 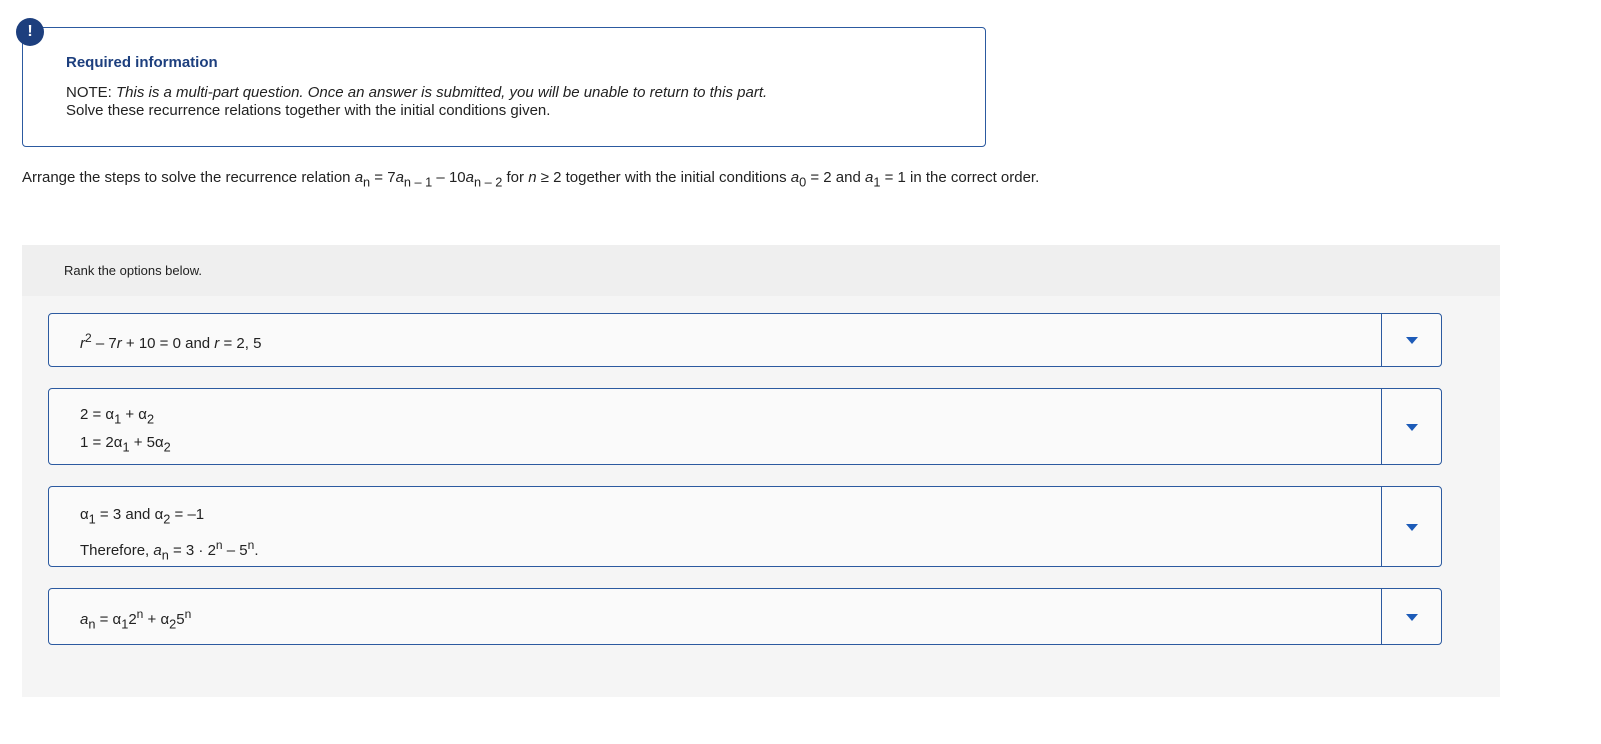 I want to click on question-text: = 2 and, so click(x=835, y=177).